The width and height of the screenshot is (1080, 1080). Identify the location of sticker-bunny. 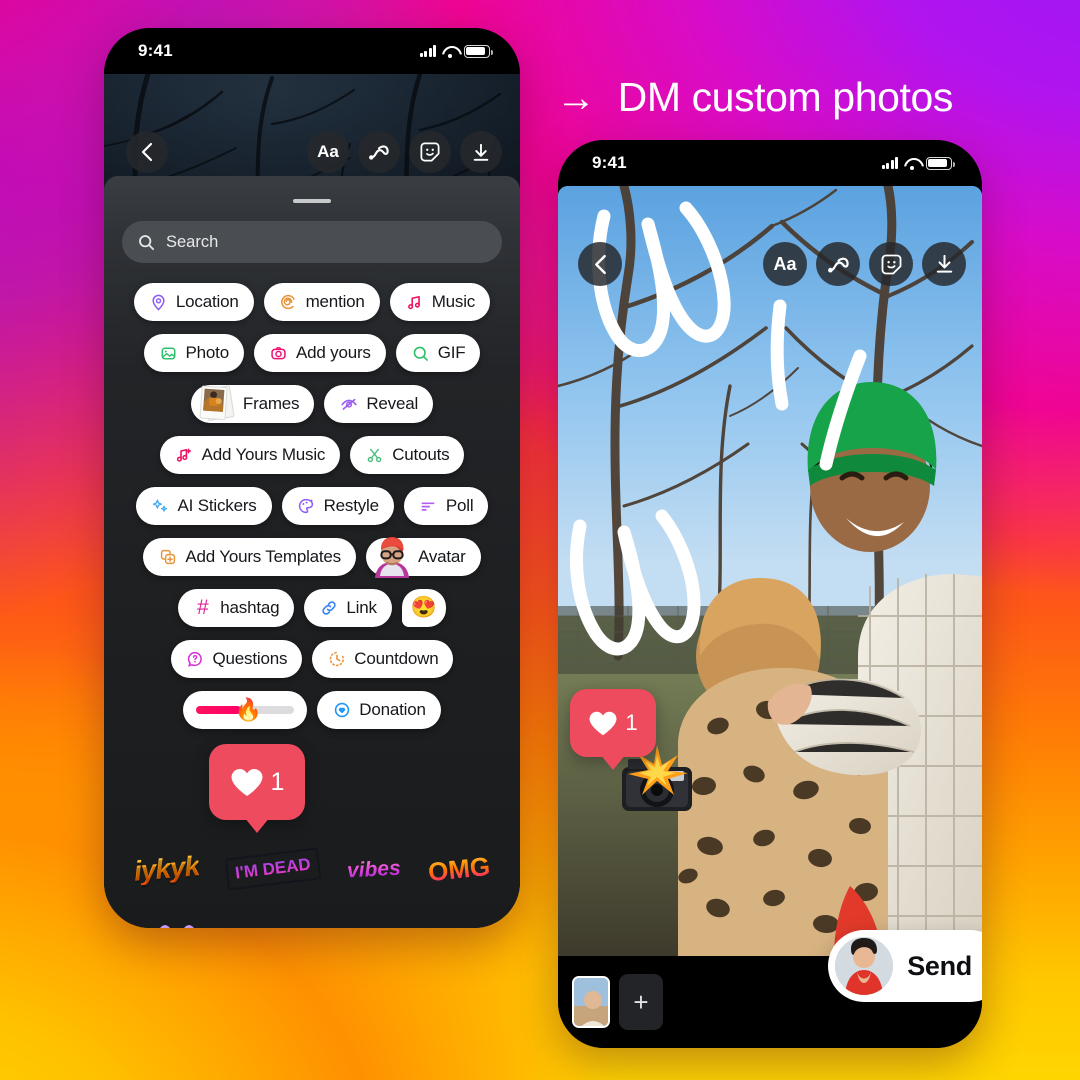
(177, 925).